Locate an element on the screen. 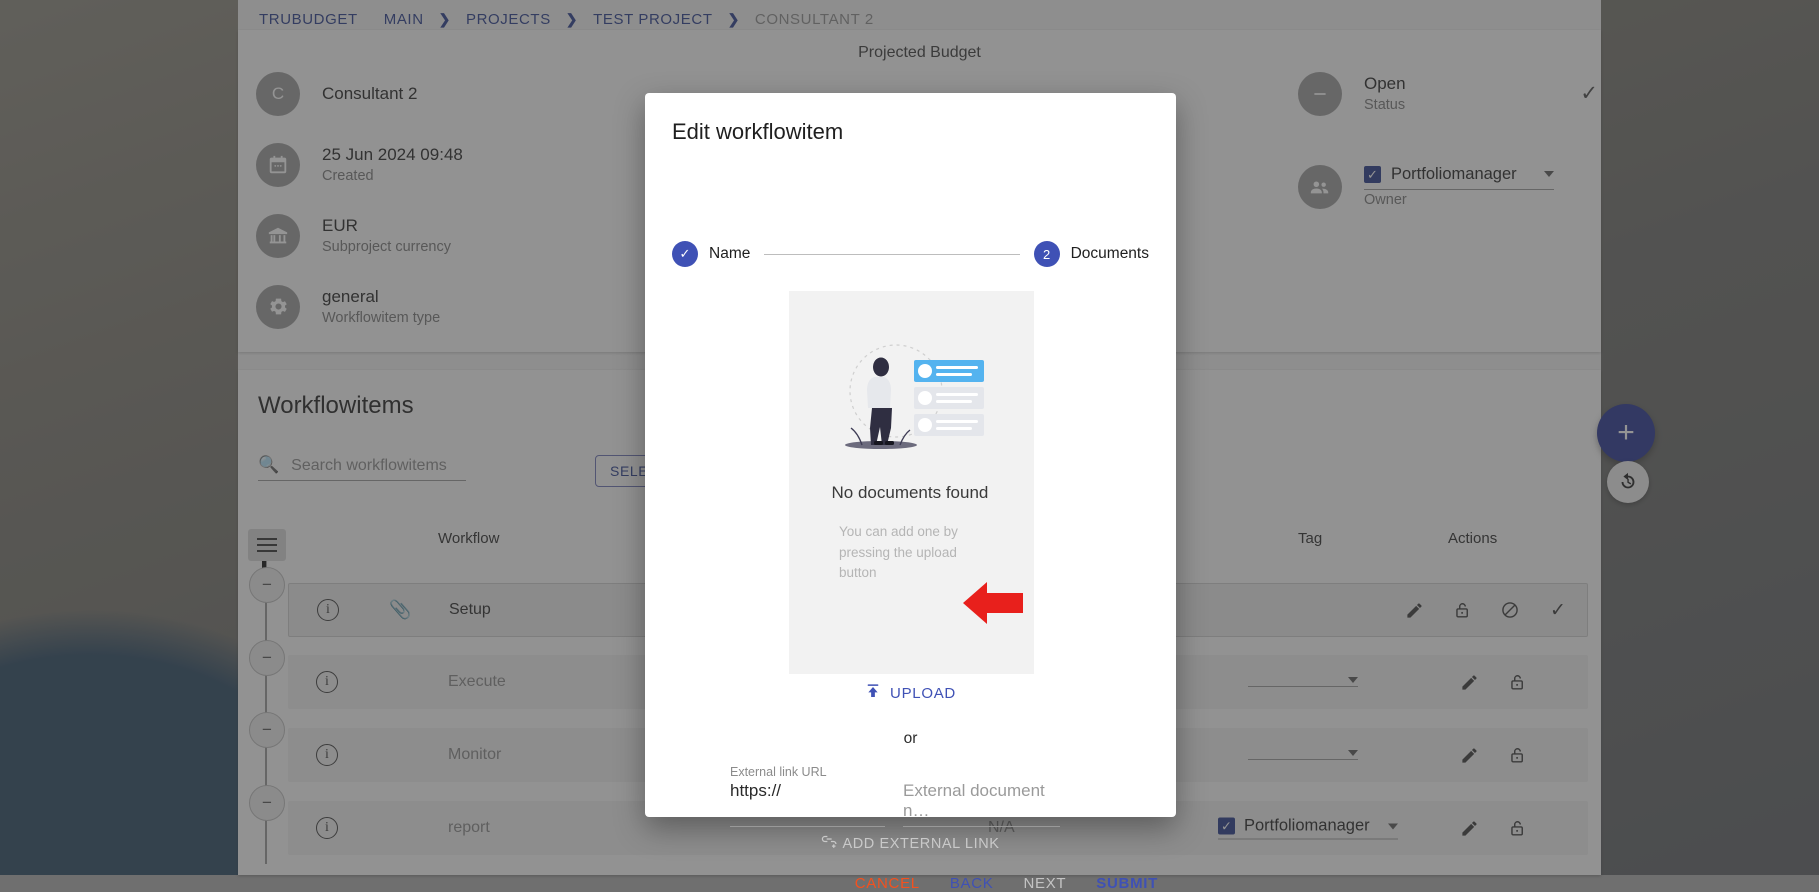 The image size is (1819, 892). annotation-arrow-icon is located at coordinates (993, 603).